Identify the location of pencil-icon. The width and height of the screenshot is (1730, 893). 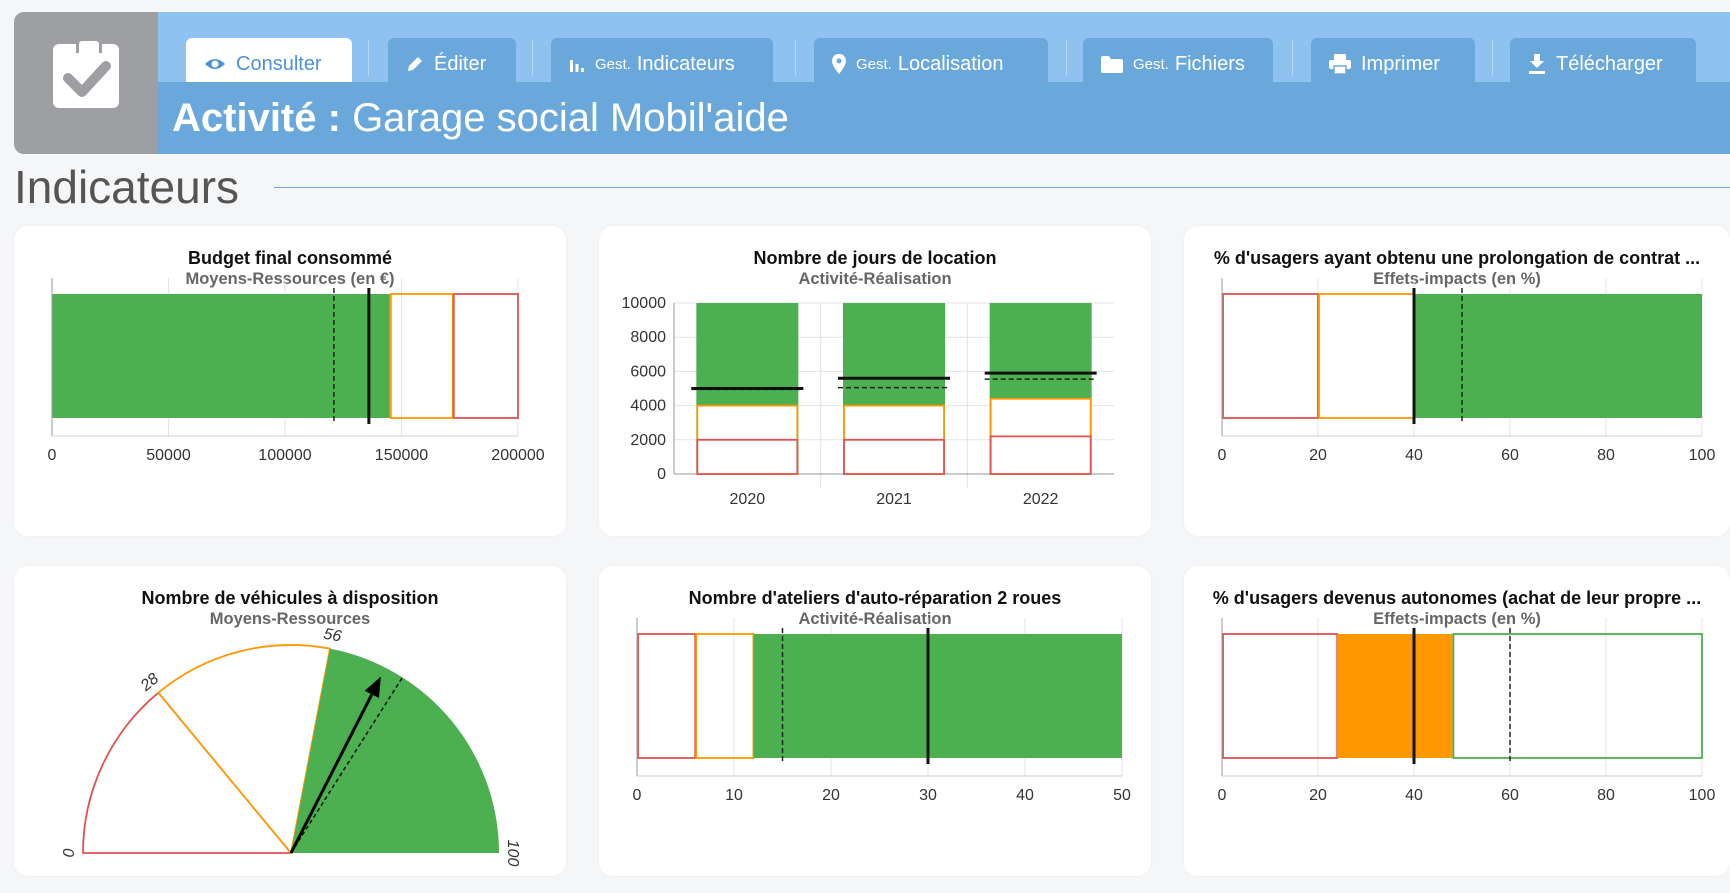
(415, 64).